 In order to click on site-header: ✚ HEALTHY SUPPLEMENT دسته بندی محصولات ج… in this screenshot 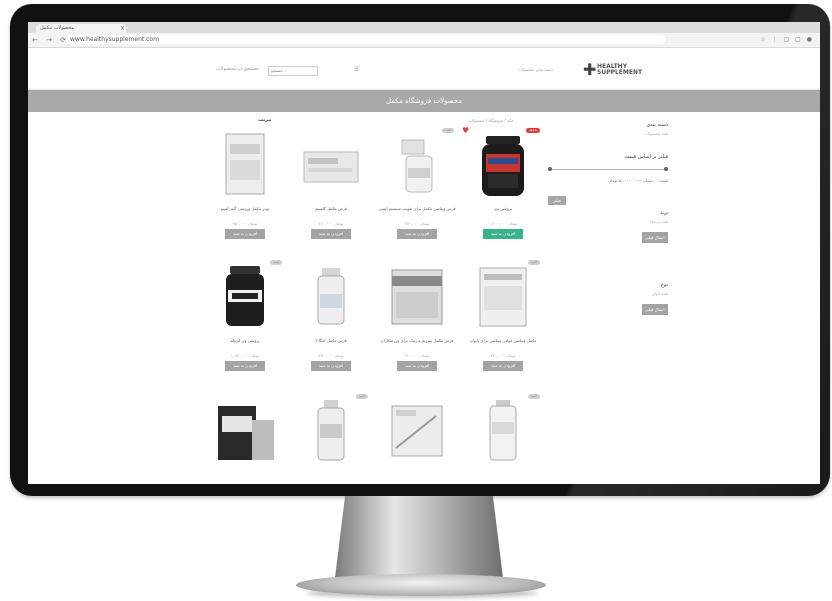, I will do `click(424, 69)`.